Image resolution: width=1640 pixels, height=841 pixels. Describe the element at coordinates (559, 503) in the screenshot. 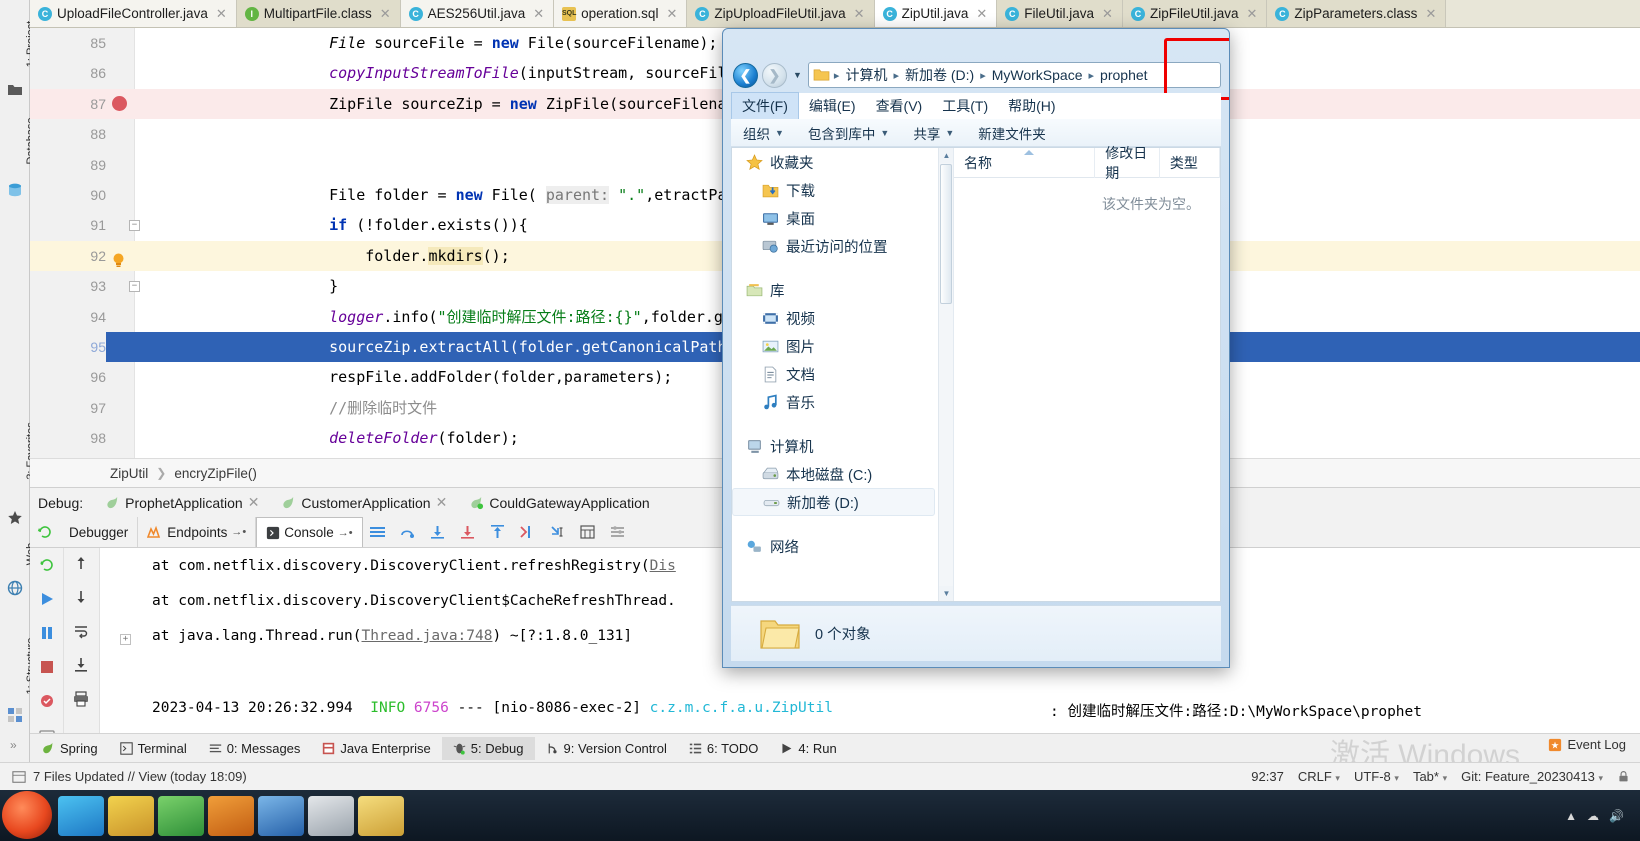

I see `debug-config-gateway: CouldGatewayApplication` at that location.